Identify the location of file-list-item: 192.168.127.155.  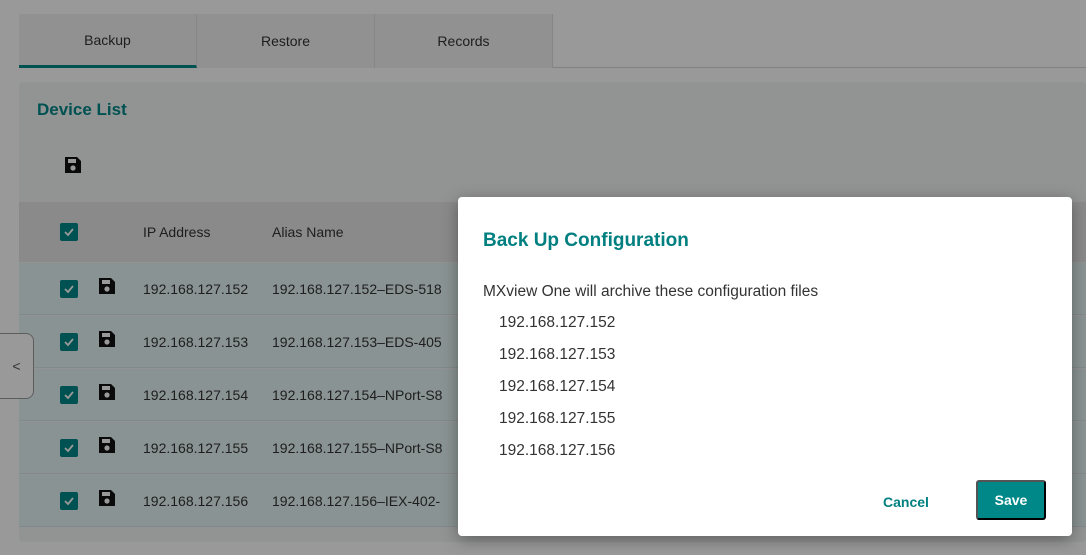
(557, 418).